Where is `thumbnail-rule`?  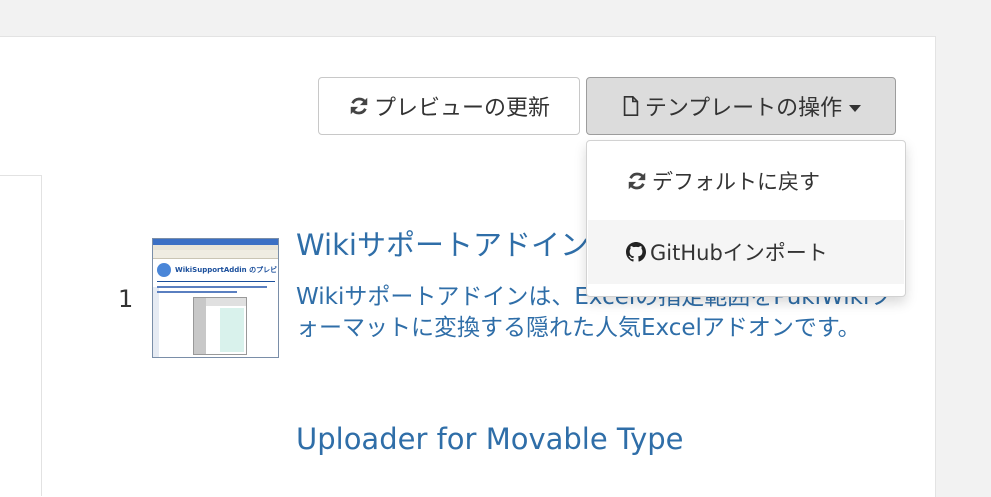 thumbnail-rule is located at coordinates (216, 281).